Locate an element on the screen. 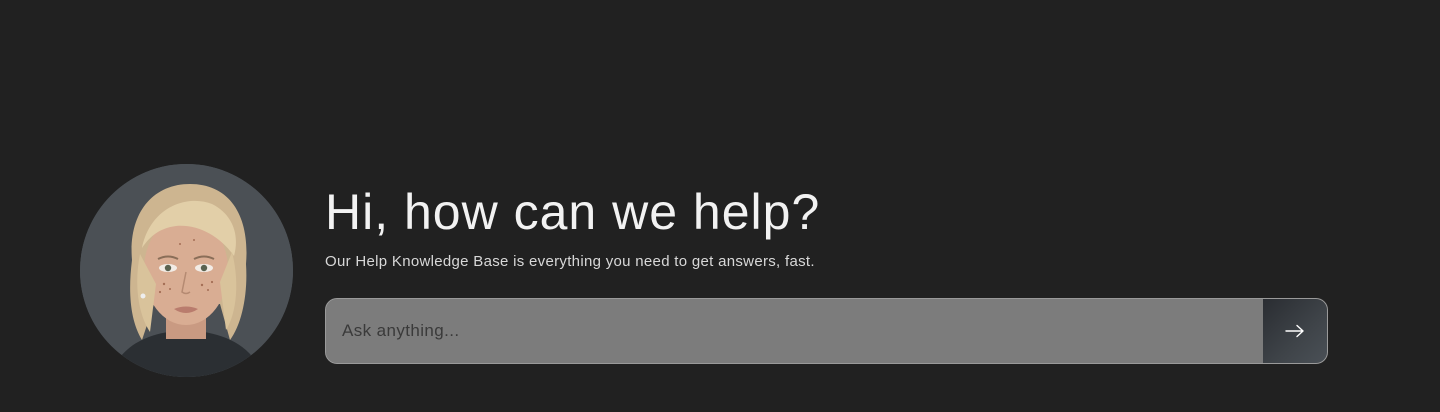 The height and width of the screenshot is (412, 1440). page-title: Hi, how can we help? is located at coordinates (573, 212).